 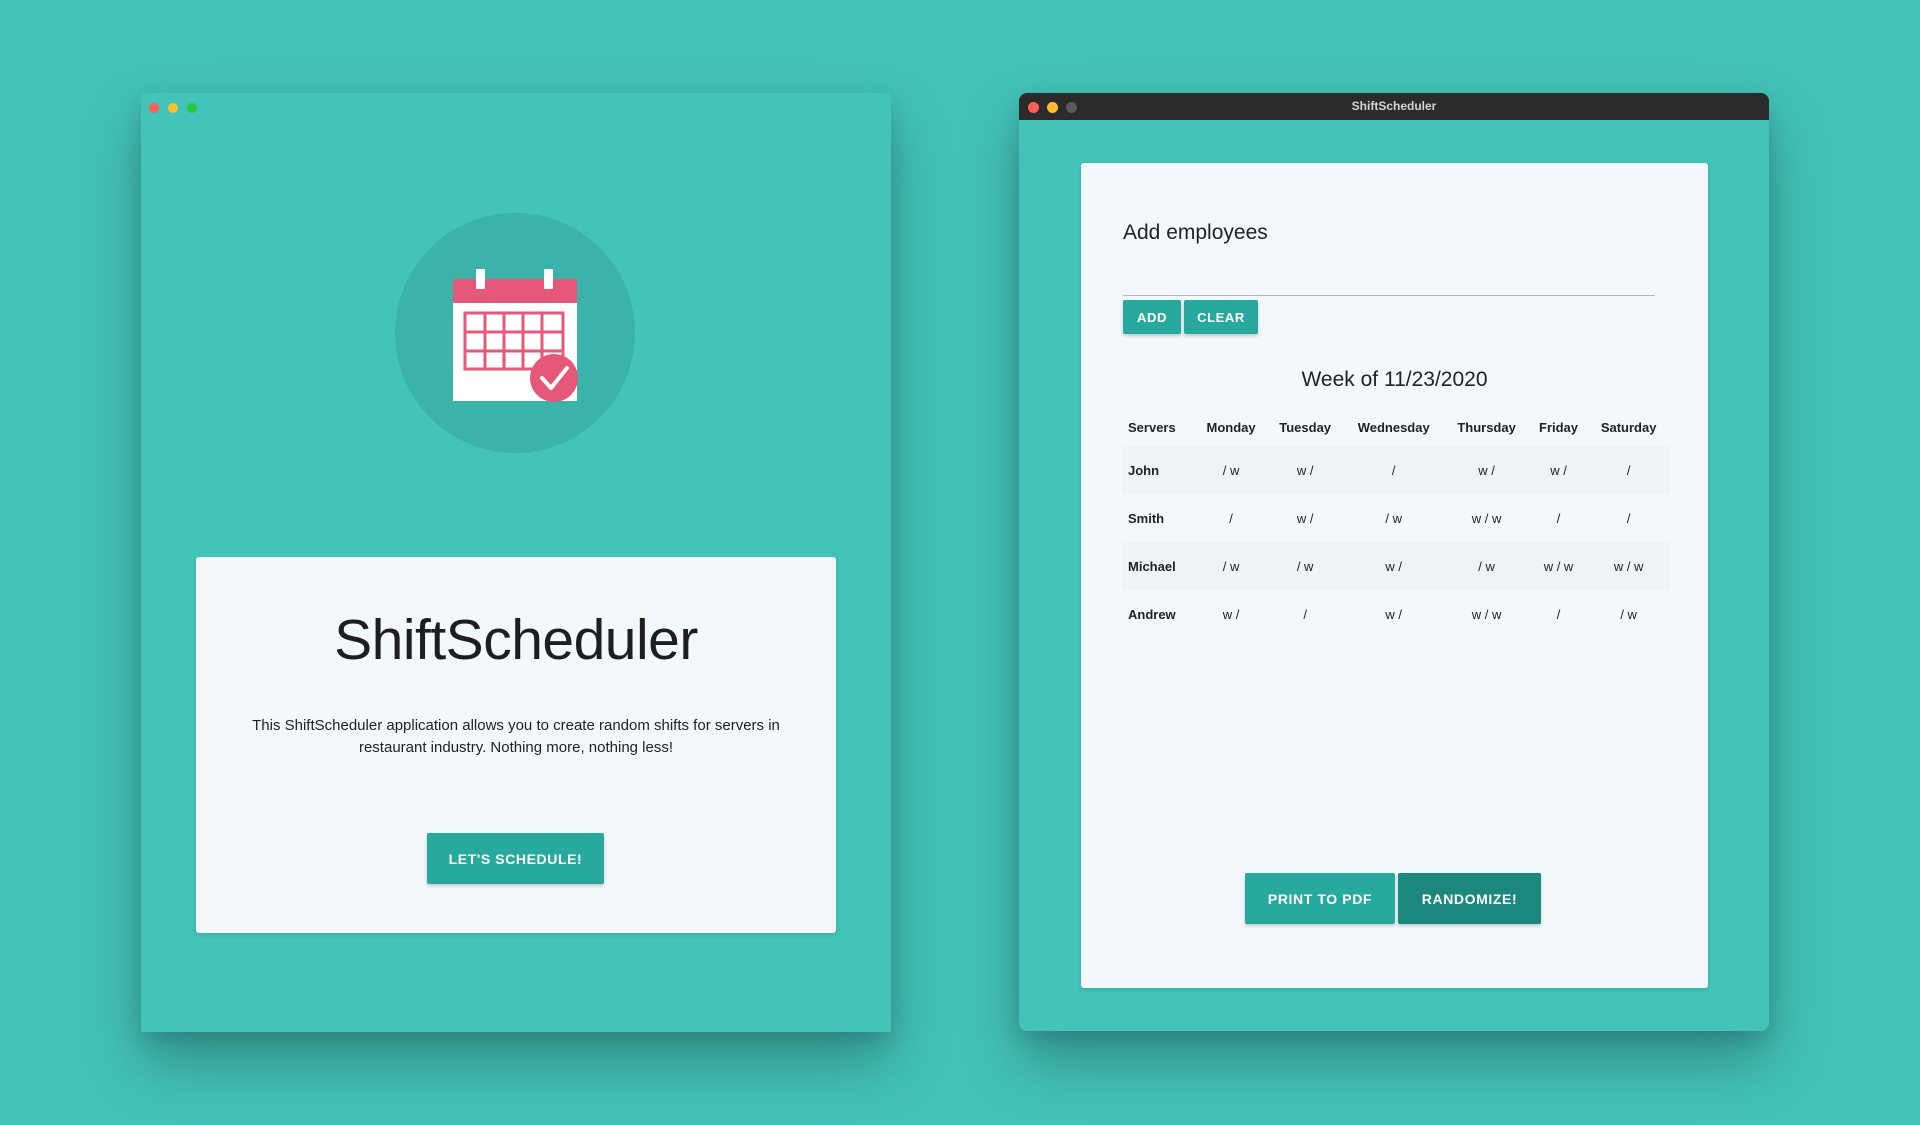 What do you see at coordinates (515, 858) in the screenshot?
I see `lets-schedule-button: LET'S SCHEDULE!` at bounding box center [515, 858].